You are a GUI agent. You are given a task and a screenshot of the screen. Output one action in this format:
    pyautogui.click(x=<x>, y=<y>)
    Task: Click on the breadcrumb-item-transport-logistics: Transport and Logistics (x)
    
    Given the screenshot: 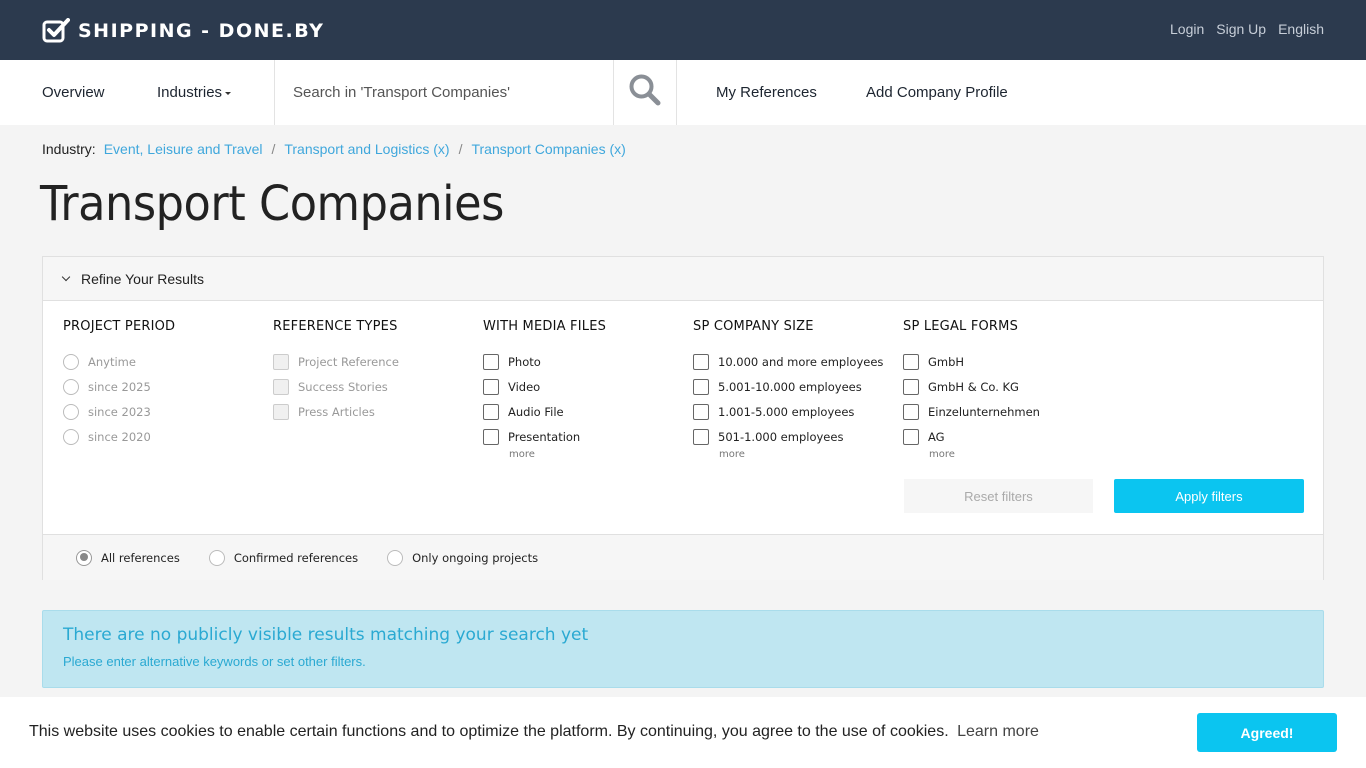 What is the action you would take?
    pyautogui.click(x=366, y=149)
    